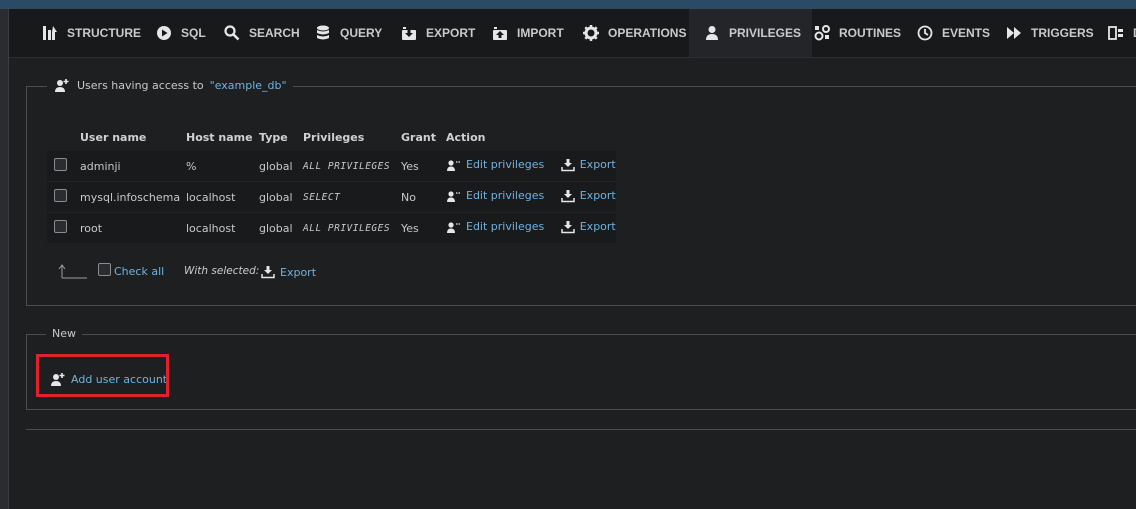 Image resolution: width=1136 pixels, height=509 pixels. Describe the element at coordinates (591, 33) in the screenshot. I see `gear-icon` at that location.